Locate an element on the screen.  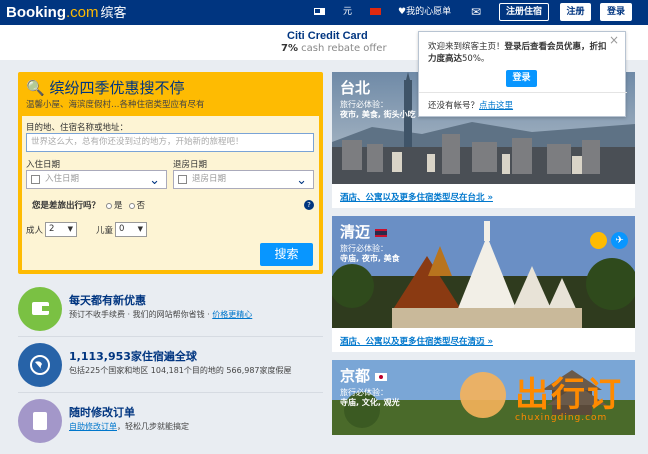
clipboard-icon-graphic is located at coordinates (40, 421).